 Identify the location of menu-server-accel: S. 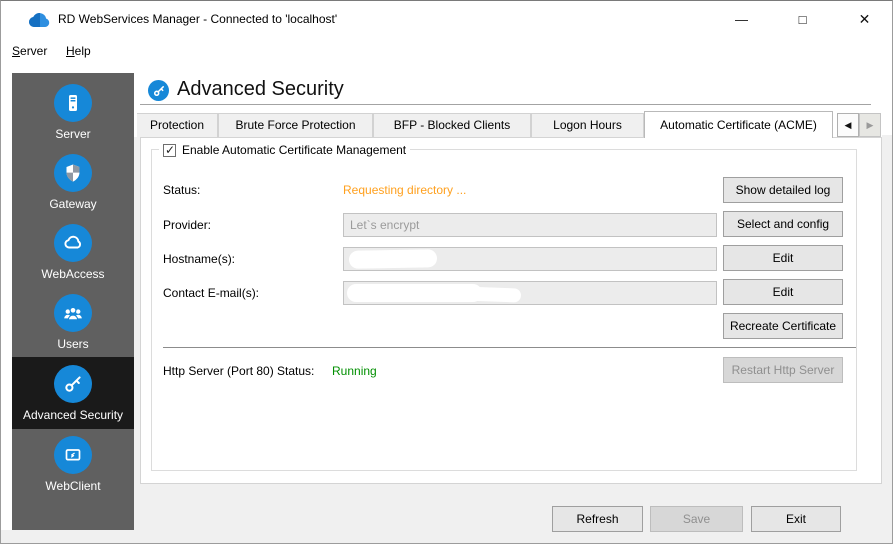
(16, 51).